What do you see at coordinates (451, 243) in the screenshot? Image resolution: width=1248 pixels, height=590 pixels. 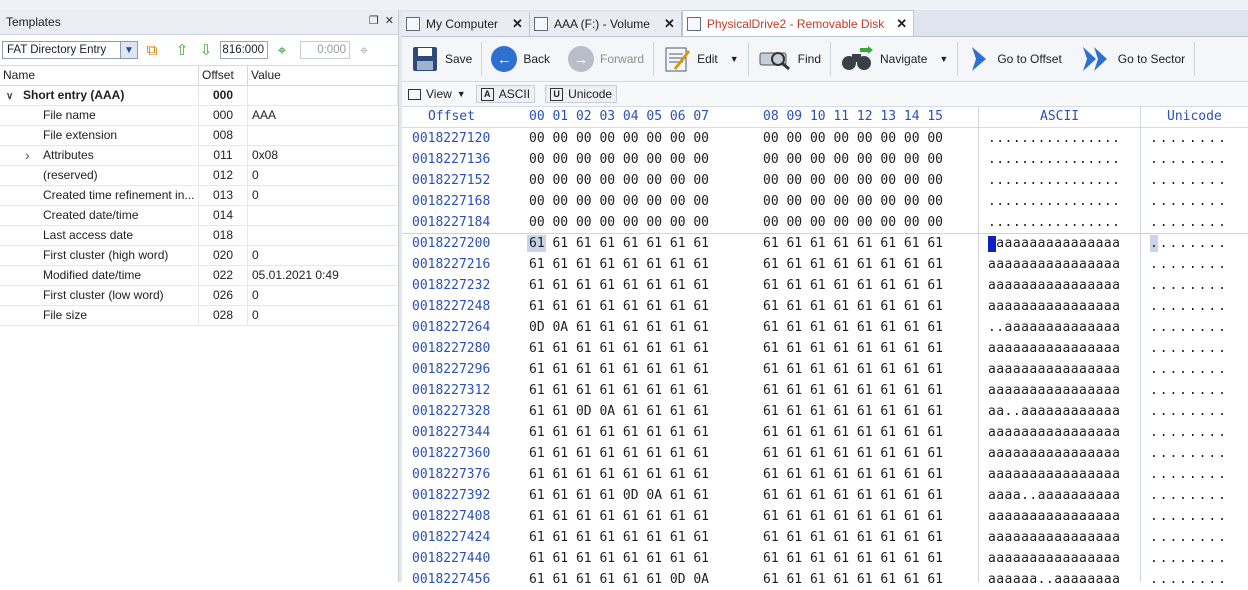 I see `row-offset: 0018227200` at bounding box center [451, 243].